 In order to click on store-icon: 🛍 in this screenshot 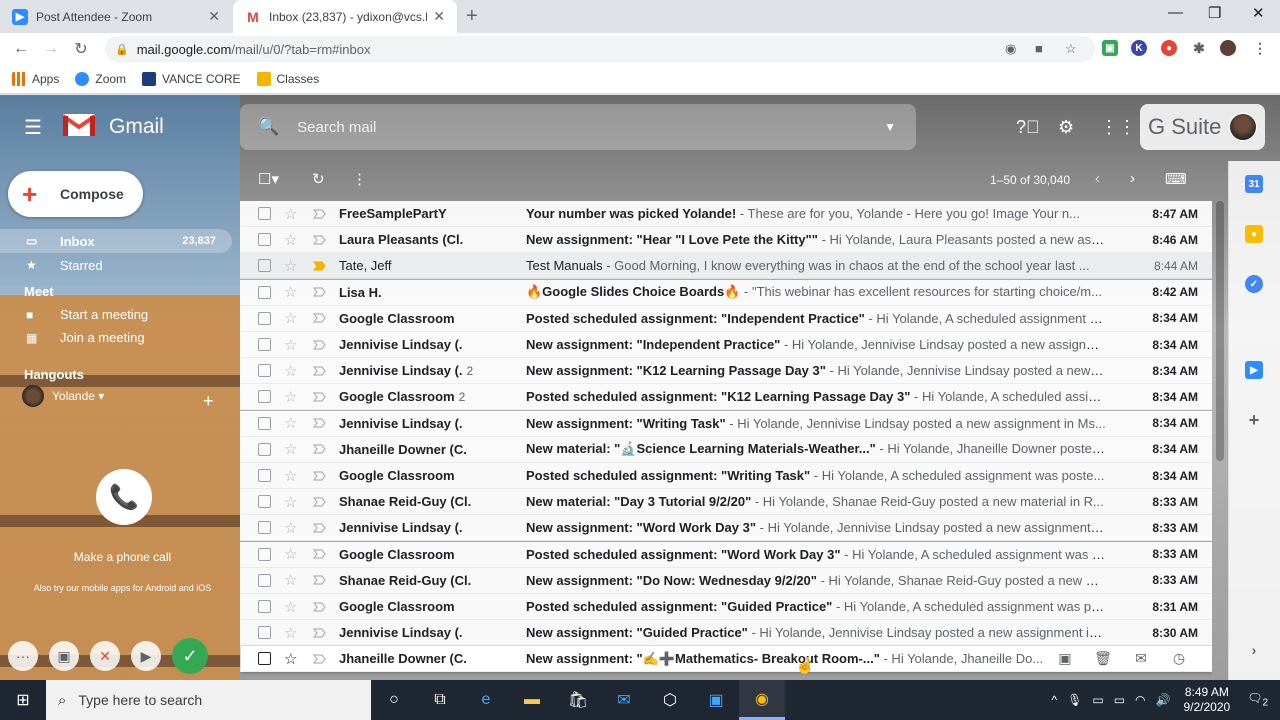, I will do `click(578, 700)`.